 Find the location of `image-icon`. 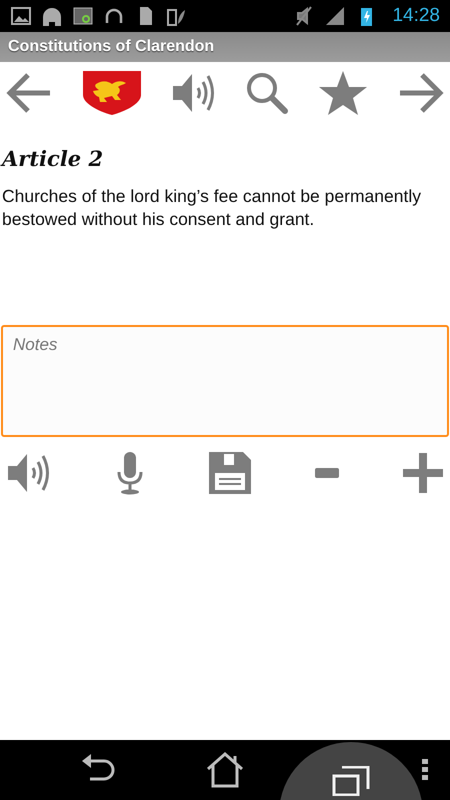

image-icon is located at coordinates (21, 16).